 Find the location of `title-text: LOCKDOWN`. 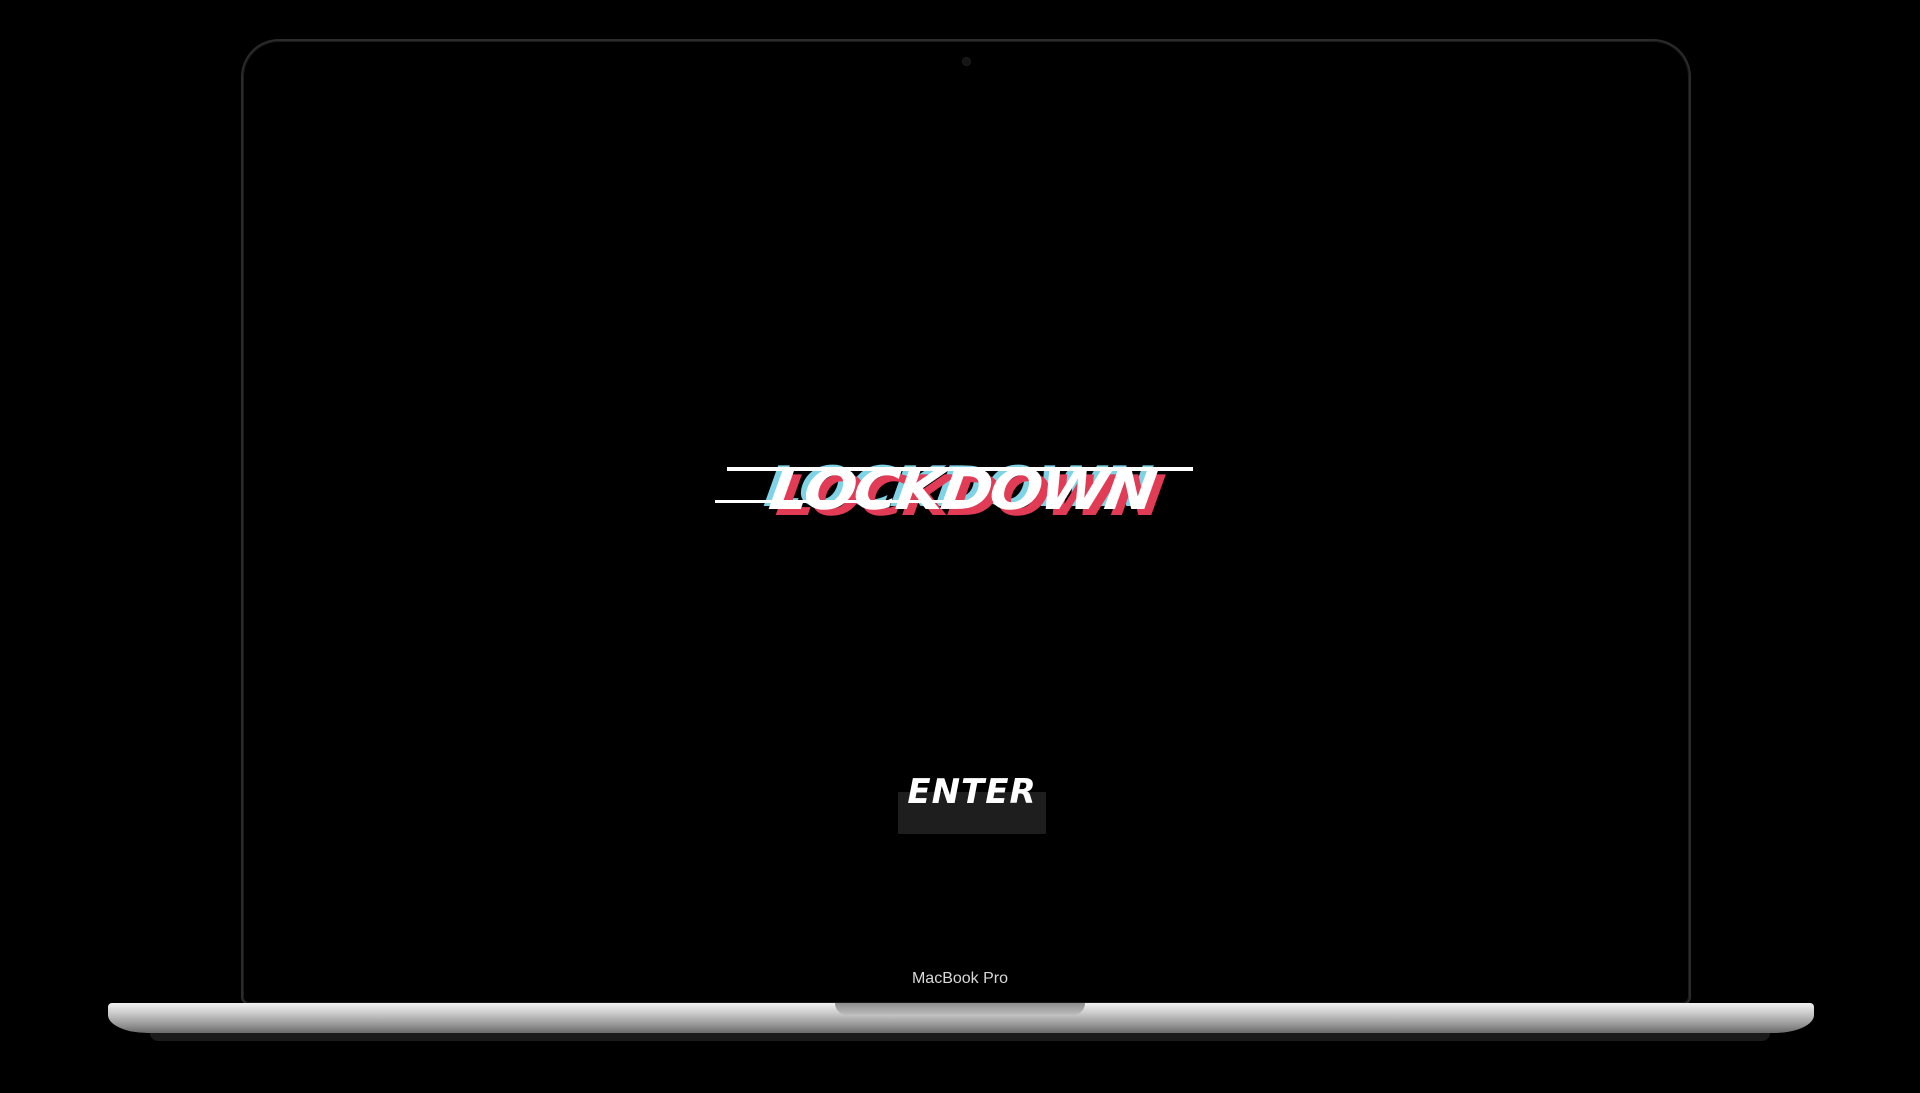

title-text: LOCKDOWN is located at coordinates (962, 489).